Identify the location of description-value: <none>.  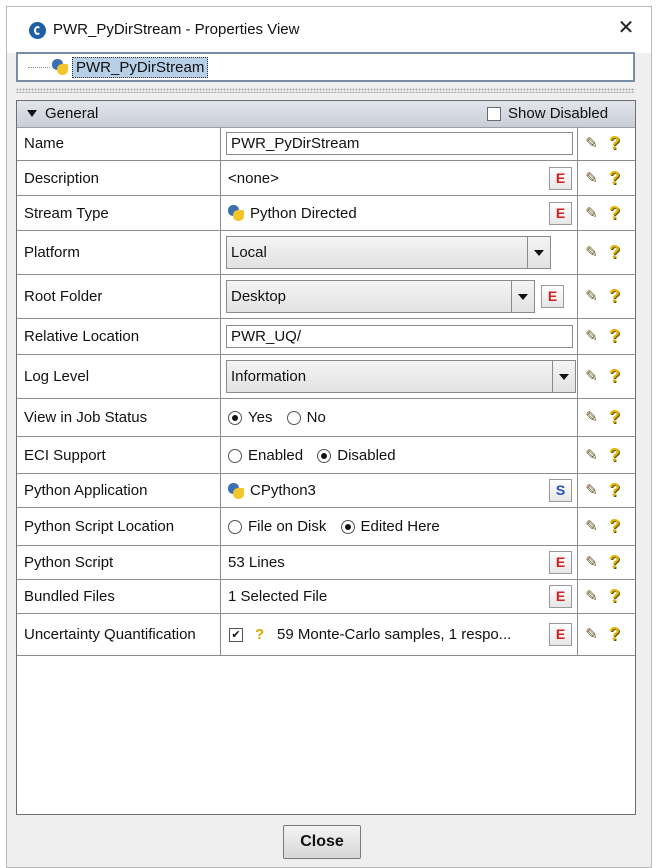
(253, 178).